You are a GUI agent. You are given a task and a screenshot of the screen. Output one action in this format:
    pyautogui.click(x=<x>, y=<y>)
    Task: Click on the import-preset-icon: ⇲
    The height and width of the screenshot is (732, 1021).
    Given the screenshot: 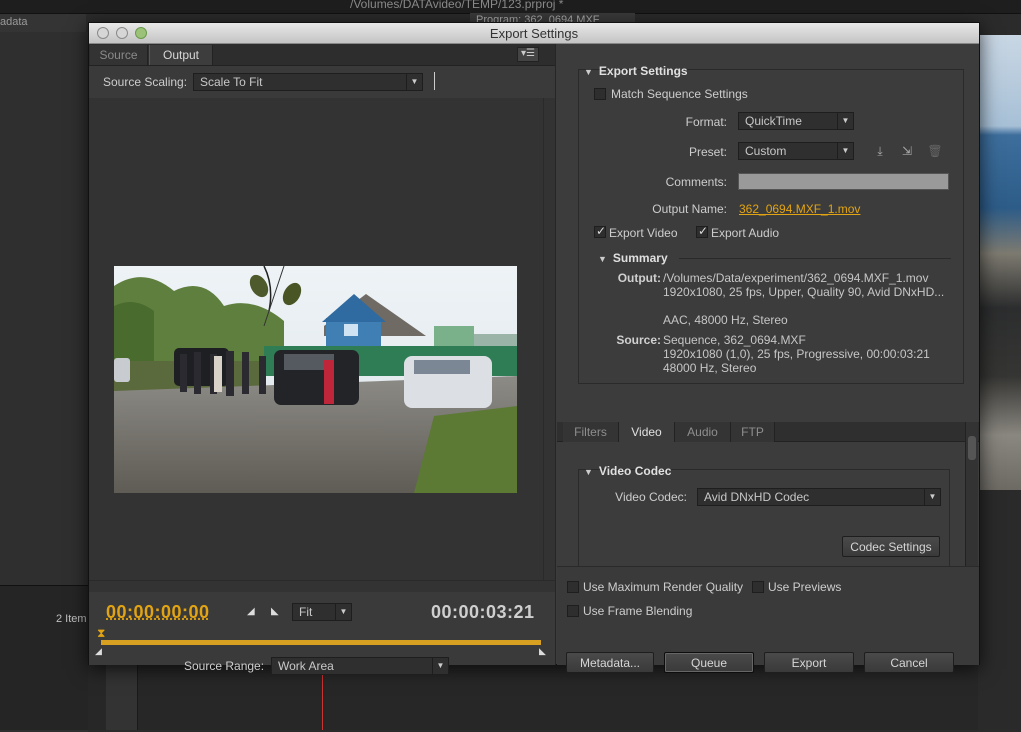 What is the action you would take?
    pyautogui.click(x=907, y=151)
    